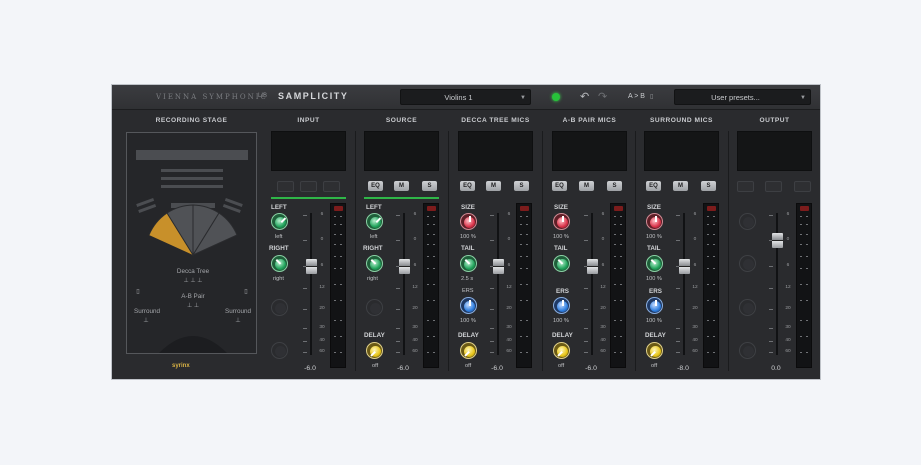 The width and height of the screenshot is (921, 465). What do you see at coordinates (680, 186) in the screenshot?
I see `surround-mute-button: M` at bounding box center [680, 186].